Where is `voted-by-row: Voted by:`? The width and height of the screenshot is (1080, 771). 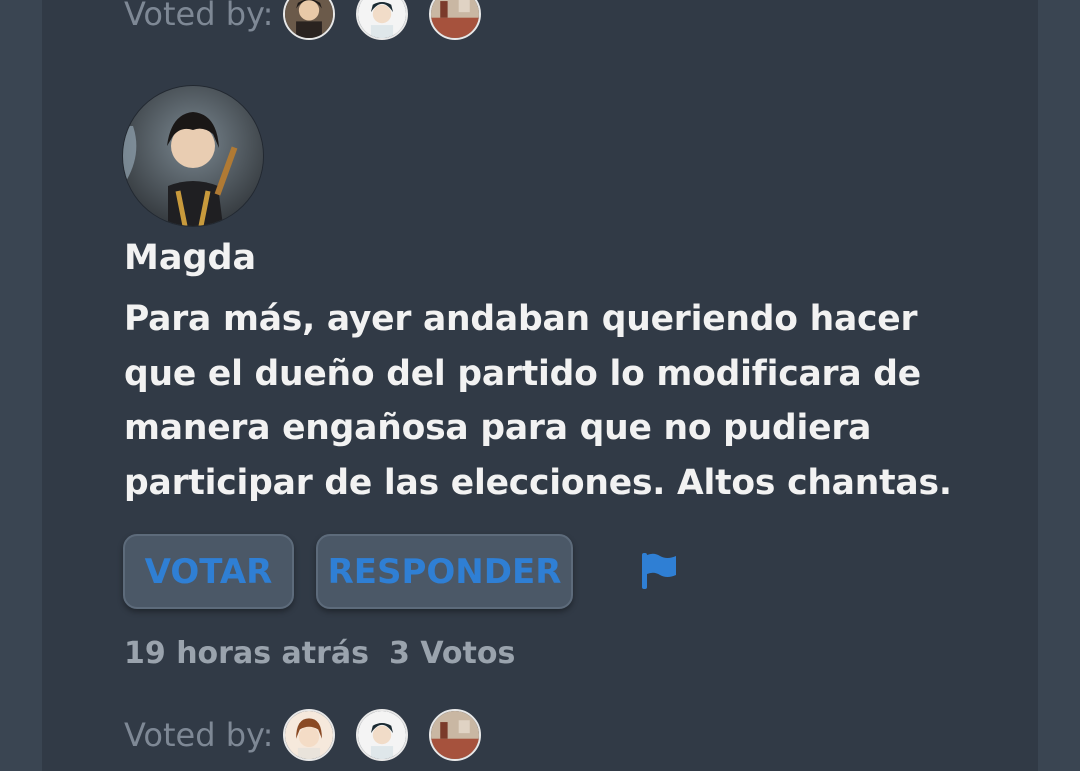
voted-by-row: Voted by: is located at coordinates (313, 735).